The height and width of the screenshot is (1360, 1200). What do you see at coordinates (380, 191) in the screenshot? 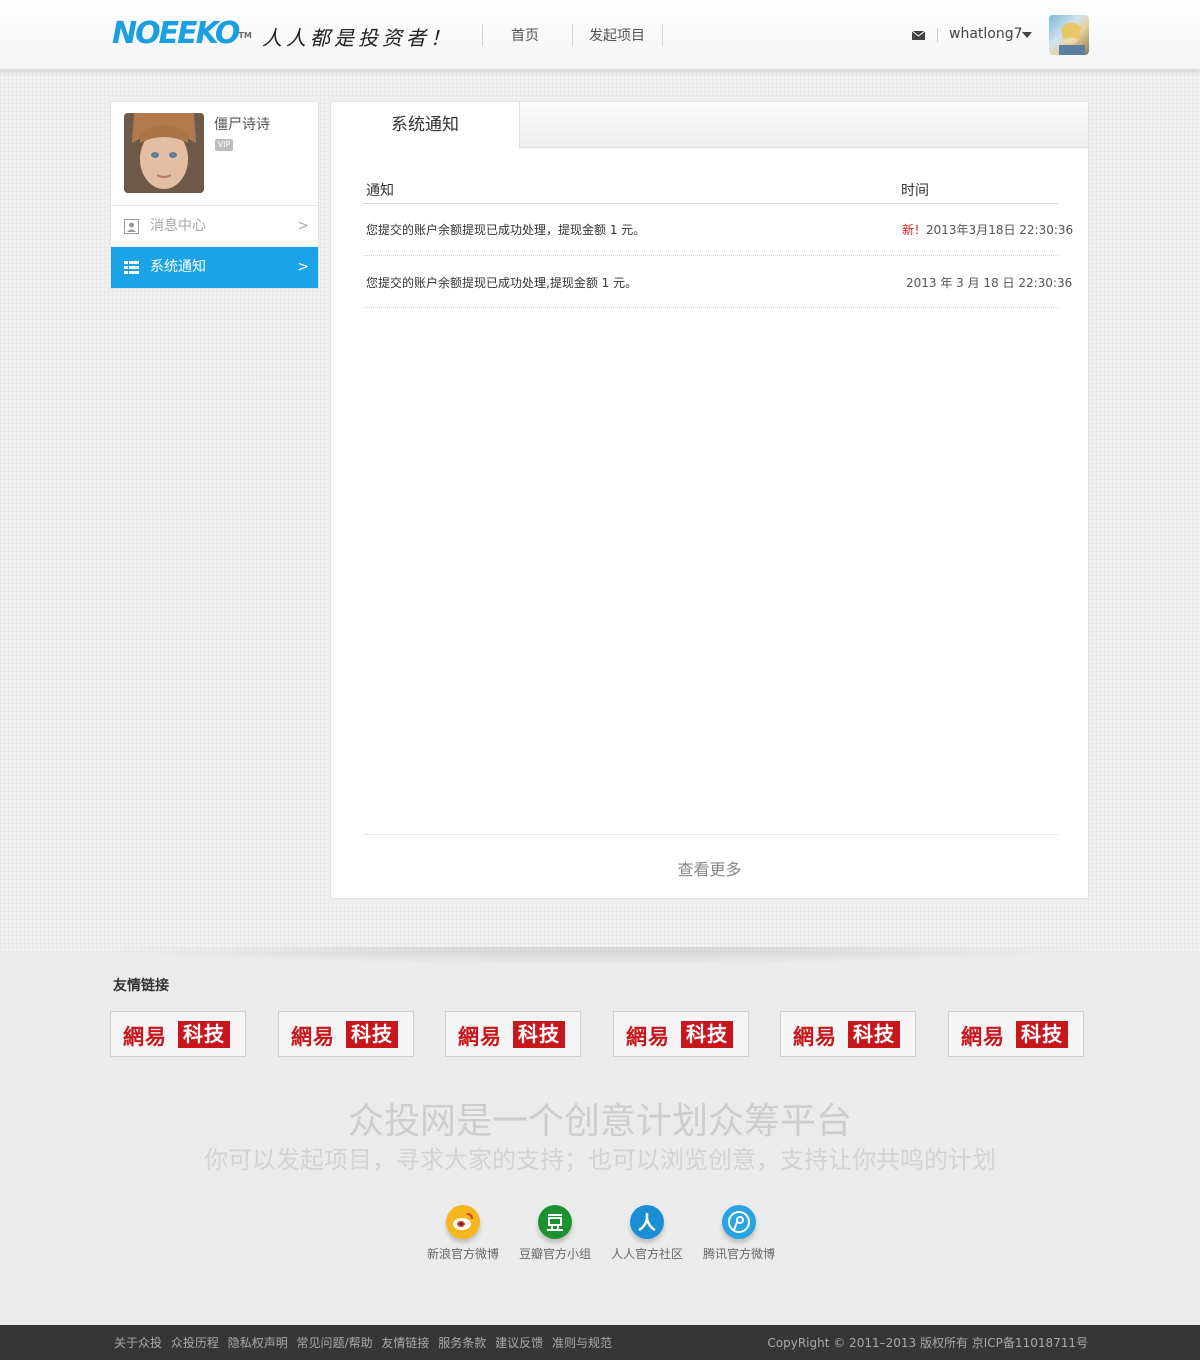
I see `column-notice: 通知` at bounding box center [380, 191].